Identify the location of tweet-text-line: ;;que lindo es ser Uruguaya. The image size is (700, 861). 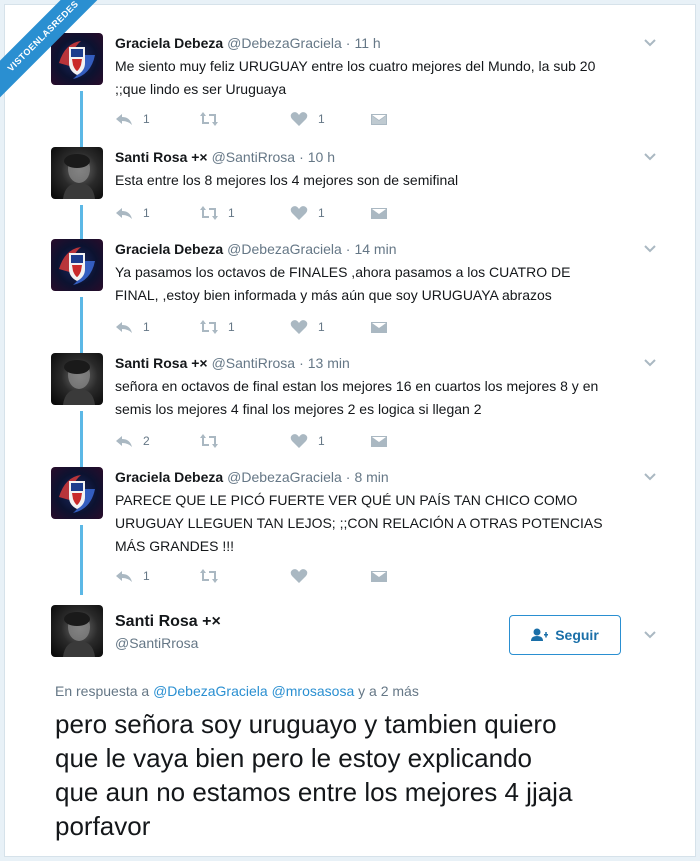
(201, 89).